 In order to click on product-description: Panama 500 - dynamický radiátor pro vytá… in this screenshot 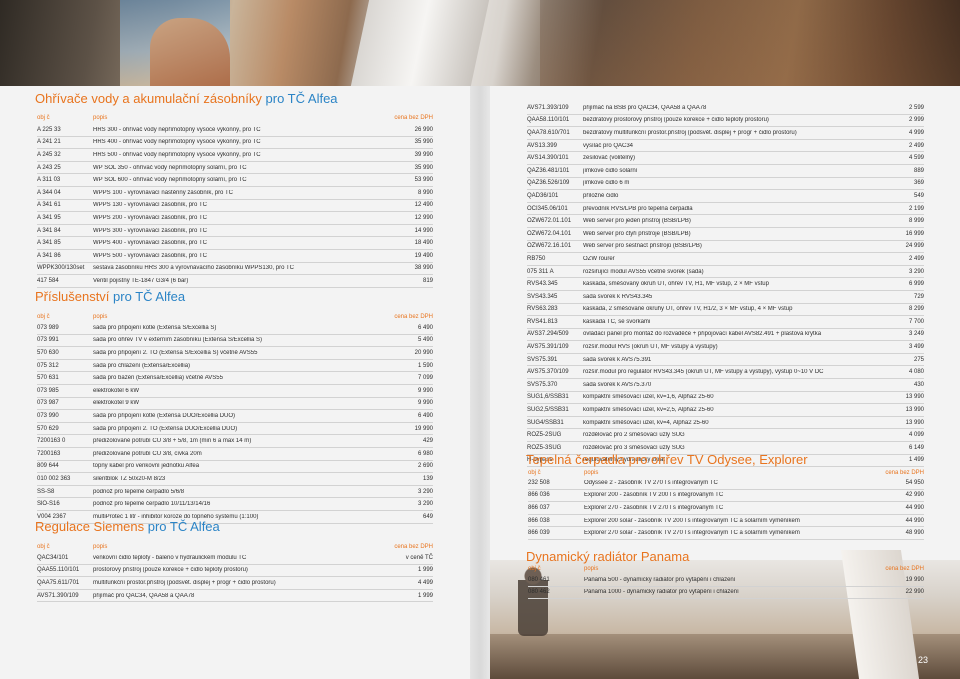, I will do `click(660, 579)`.